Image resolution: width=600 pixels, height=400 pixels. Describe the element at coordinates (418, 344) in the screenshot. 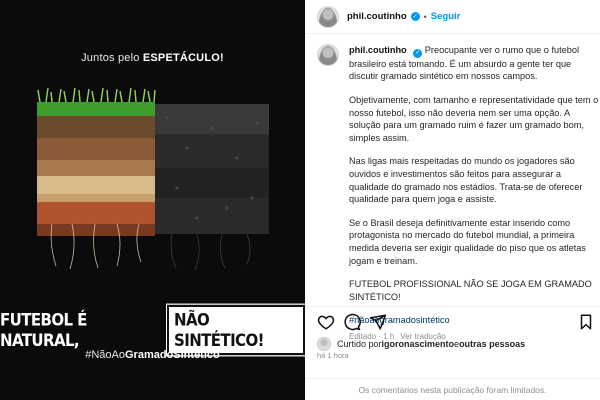

I see `liker-username: igoronascimento` at that location.